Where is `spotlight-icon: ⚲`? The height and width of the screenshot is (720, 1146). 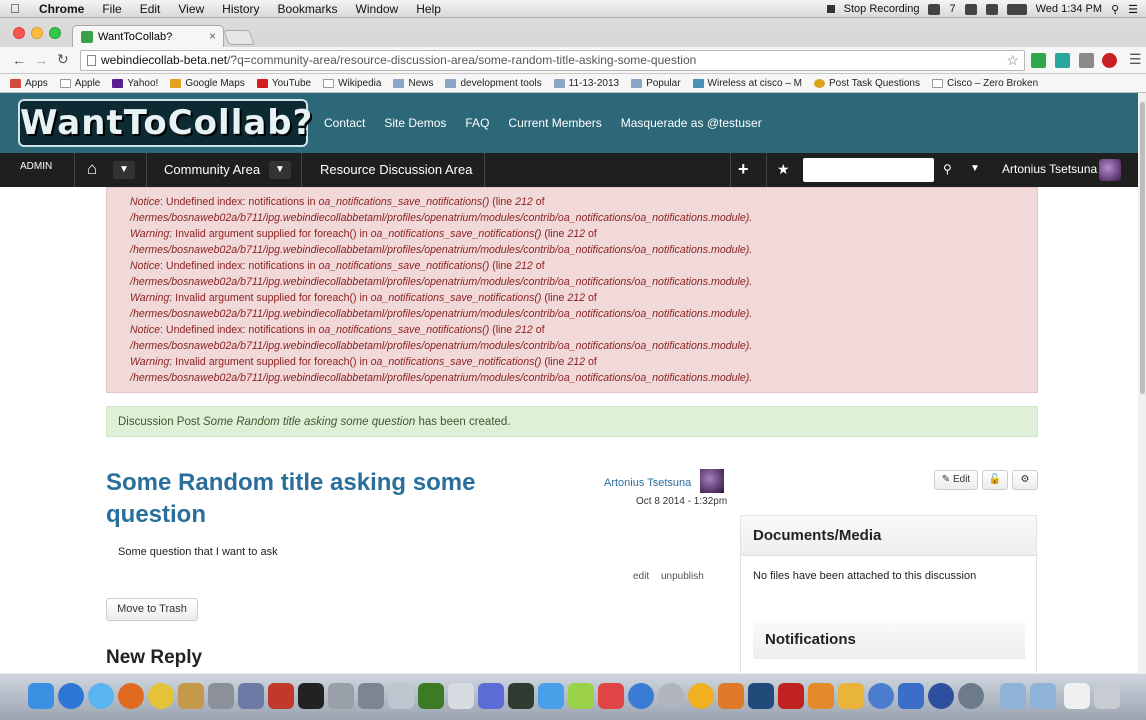
spotlight-icon: ⚲ is located at coordinates (1115, 9).